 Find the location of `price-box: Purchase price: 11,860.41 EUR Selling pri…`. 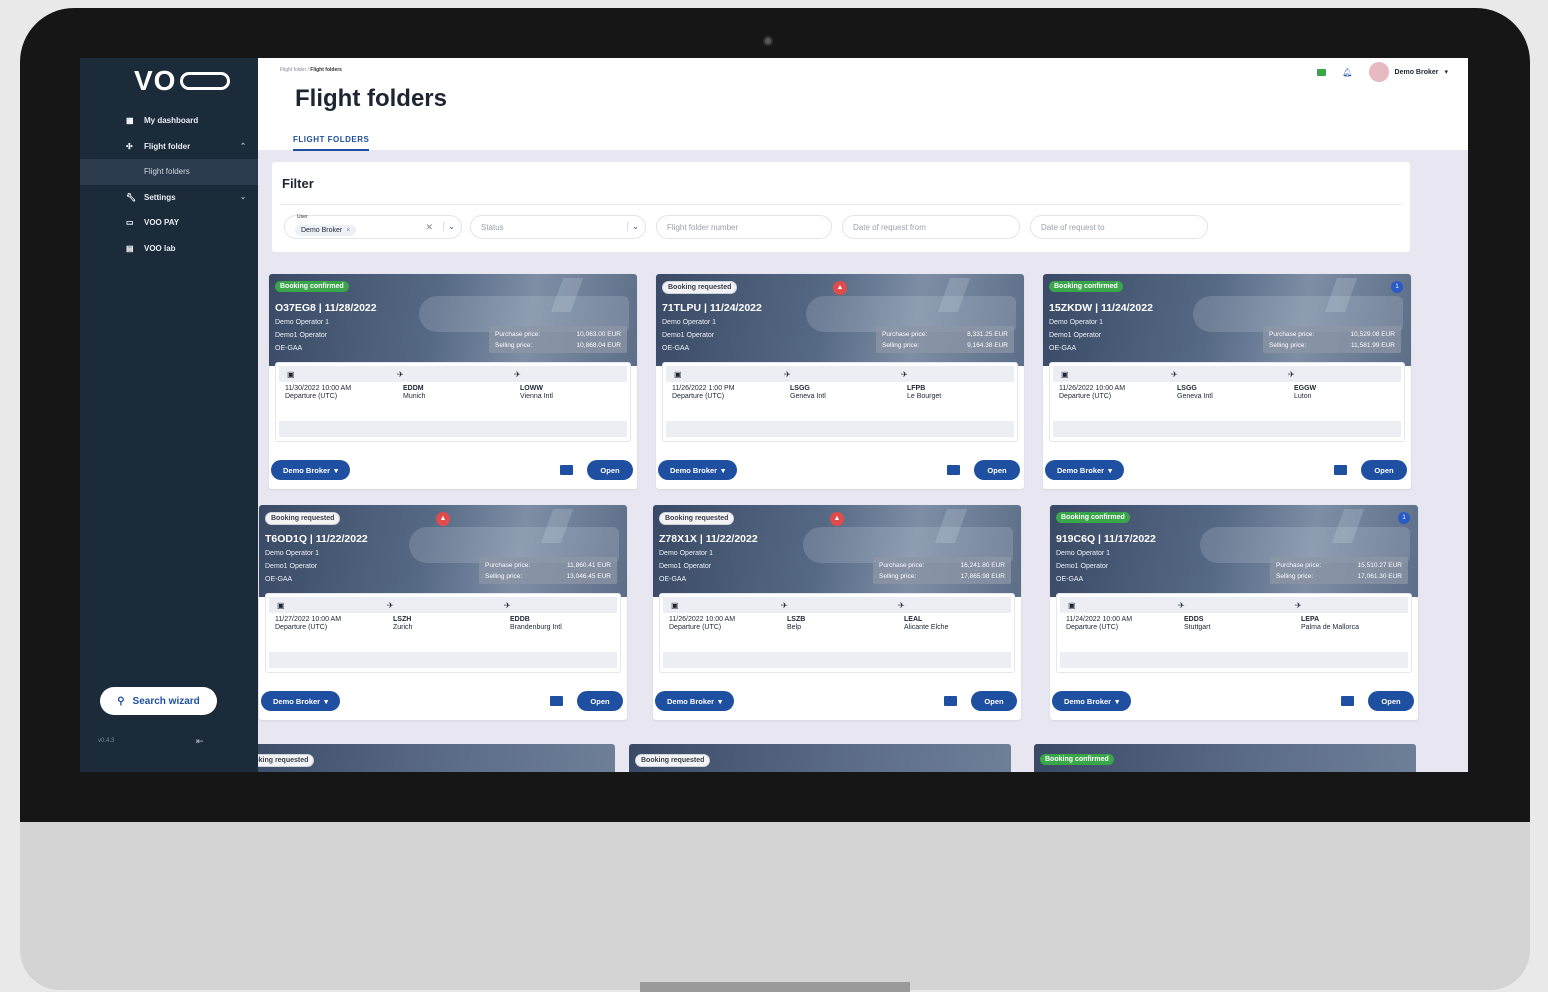

price-box: Purchase price: 11,860.41 EUR Selling pri… is located at coordinates (548, 570).